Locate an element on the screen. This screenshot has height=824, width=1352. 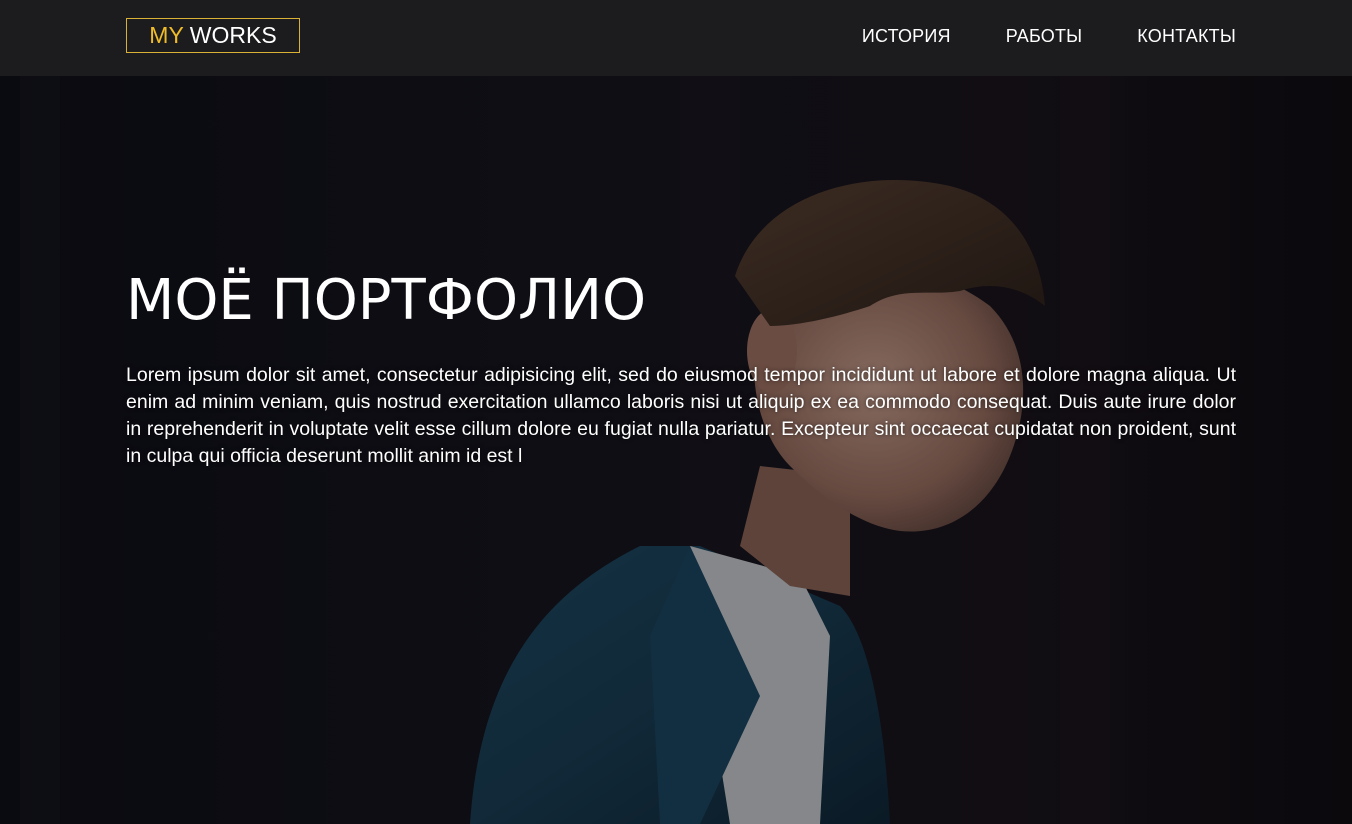
hero-title: МОЁ ПОРТФОЛИО is located at coordinates (386, 300).